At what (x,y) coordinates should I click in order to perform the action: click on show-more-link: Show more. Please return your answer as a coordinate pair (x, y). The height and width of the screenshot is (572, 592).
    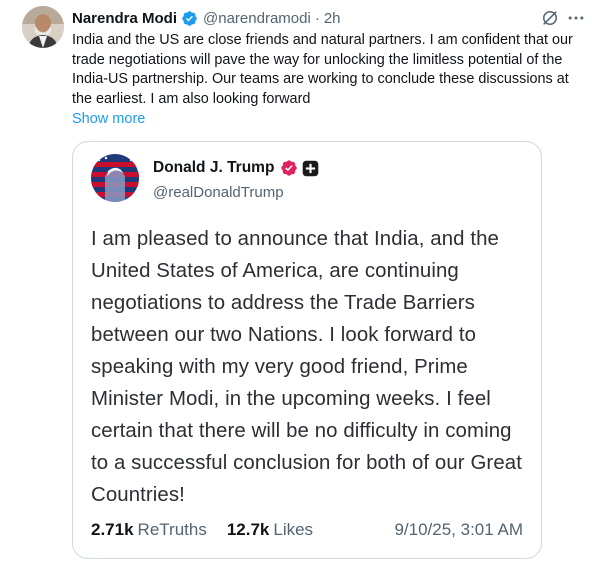
    Looking at the image, I should click on (108, 119).